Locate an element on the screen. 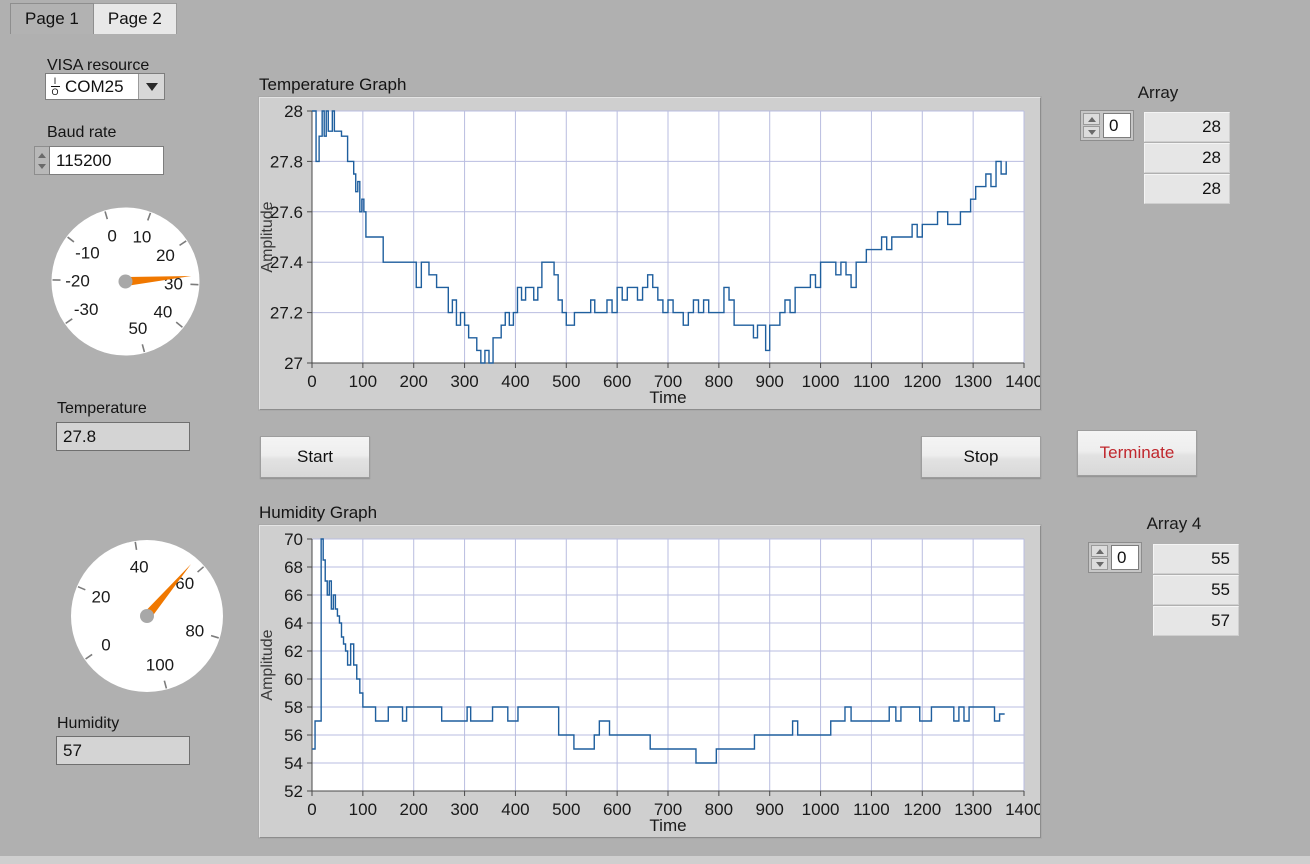 The width and height of the screenshot is (1310, 864). temperature-array-index-value: 0 is located at coordinates (1117, 125).